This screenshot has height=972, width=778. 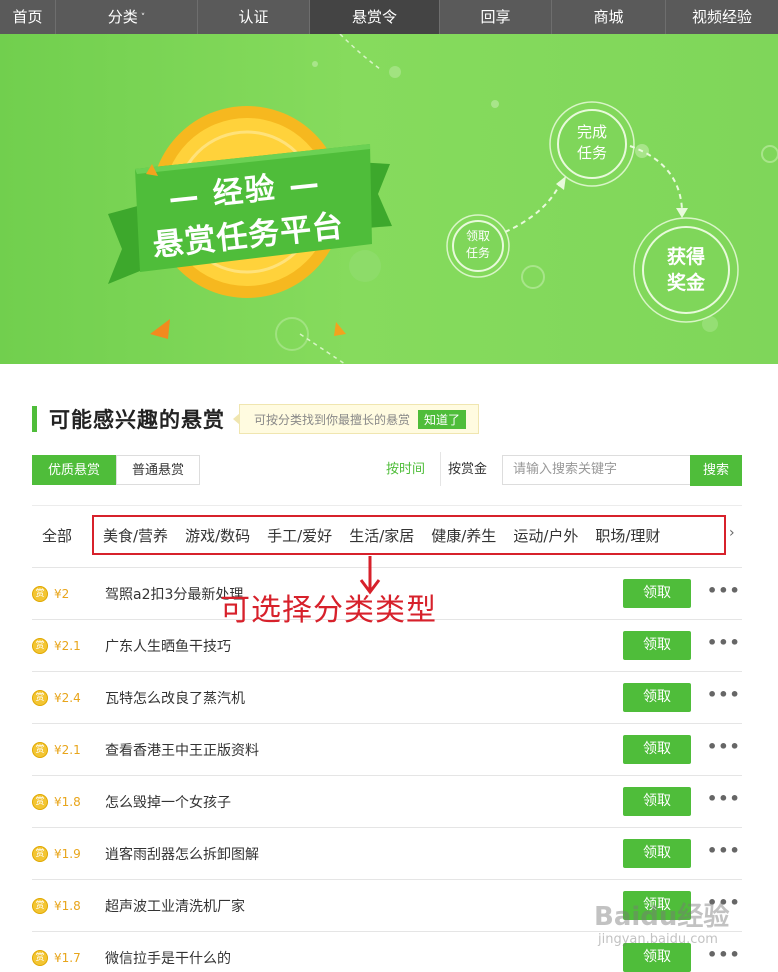 What do you see at coordinates (182, 750) in the screenshot?
I see `task-title: 查看香港王中王正版资料` at bounding box center [182, 750].